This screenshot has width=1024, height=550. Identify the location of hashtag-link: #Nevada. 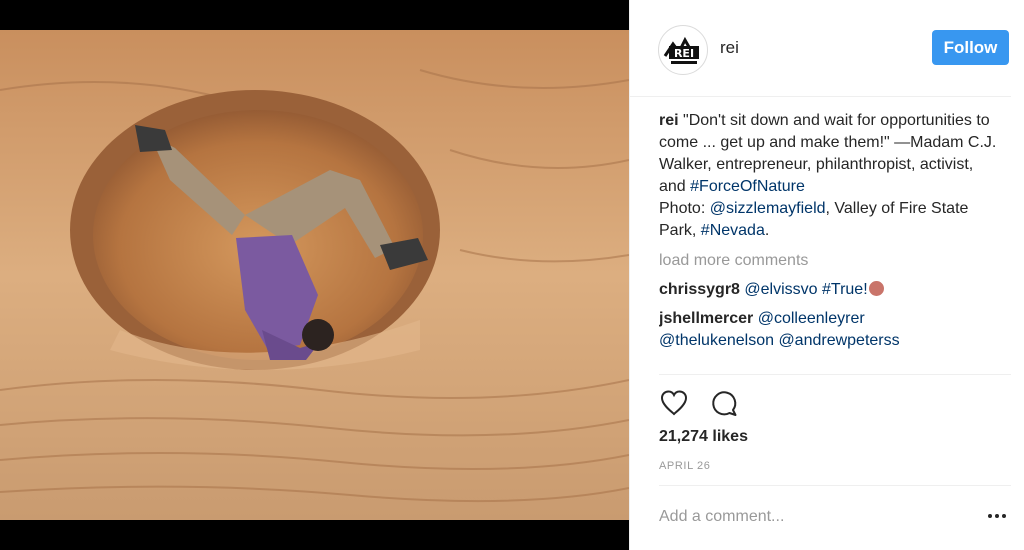
(733, 230).